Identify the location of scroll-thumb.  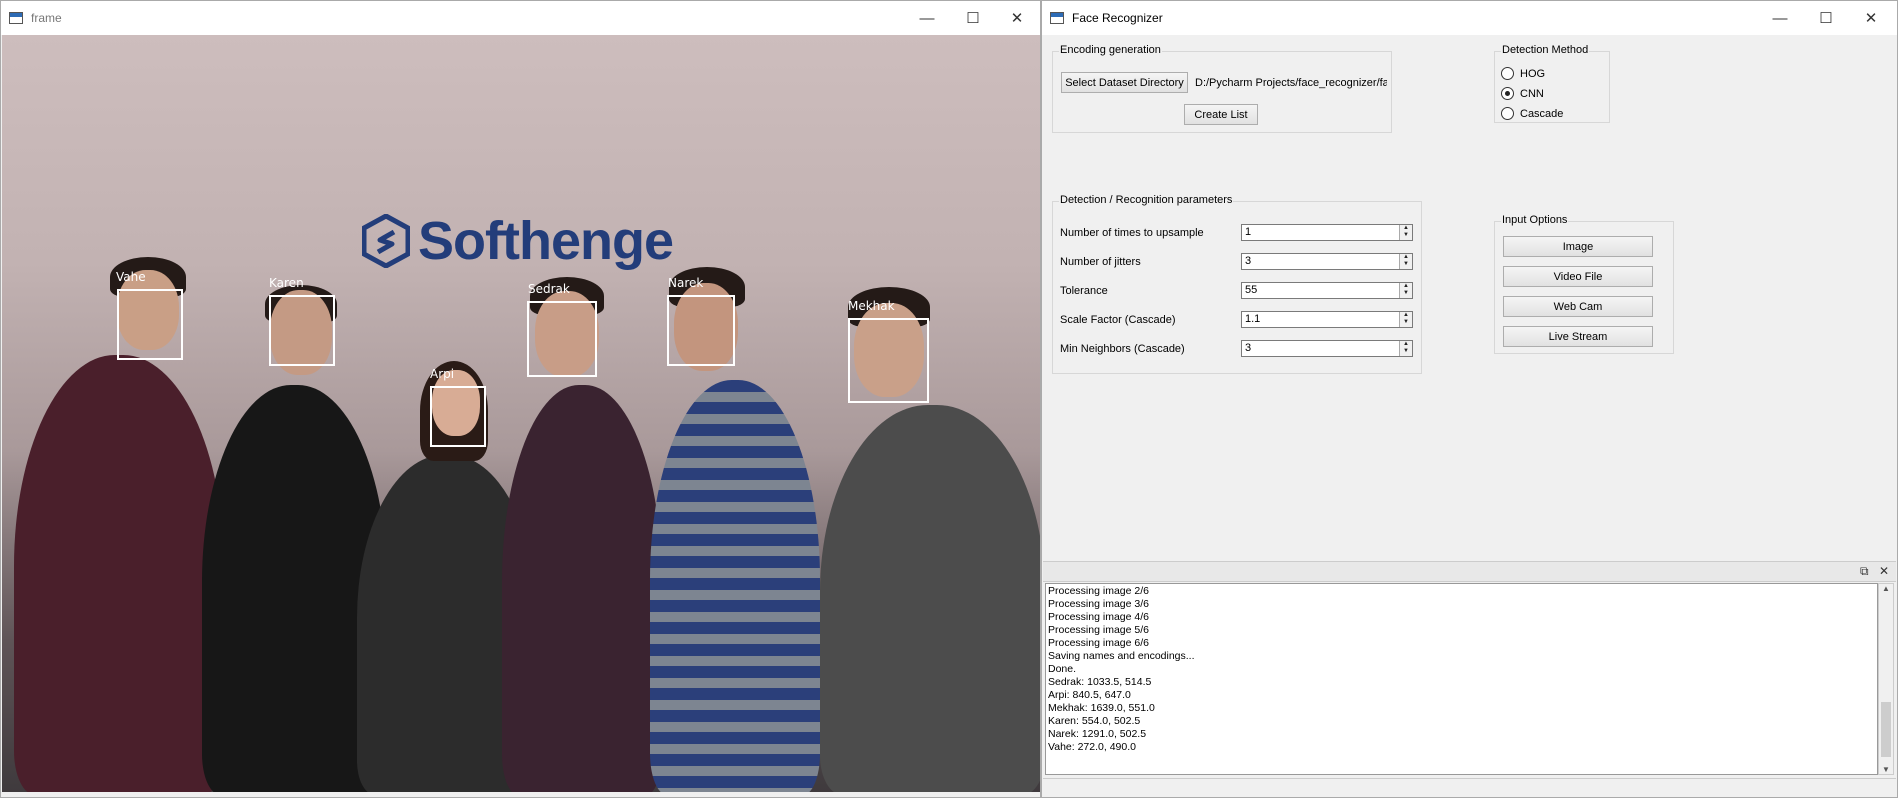
(1886, 729).